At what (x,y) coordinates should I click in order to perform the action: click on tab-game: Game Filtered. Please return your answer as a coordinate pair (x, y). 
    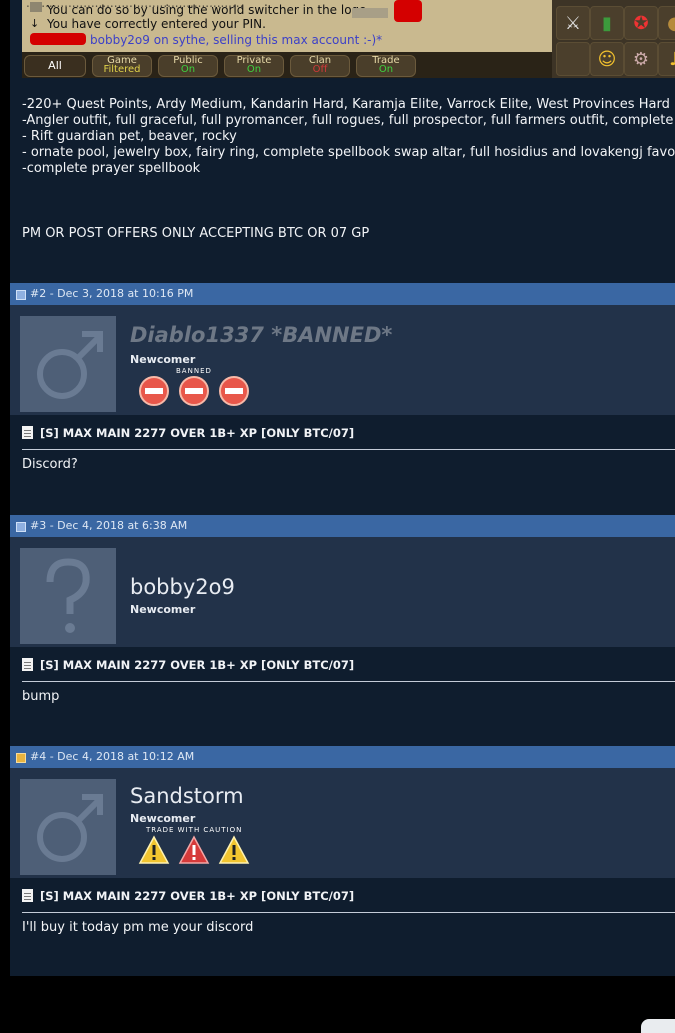
    Looking at the image, I should click on (122, 66).